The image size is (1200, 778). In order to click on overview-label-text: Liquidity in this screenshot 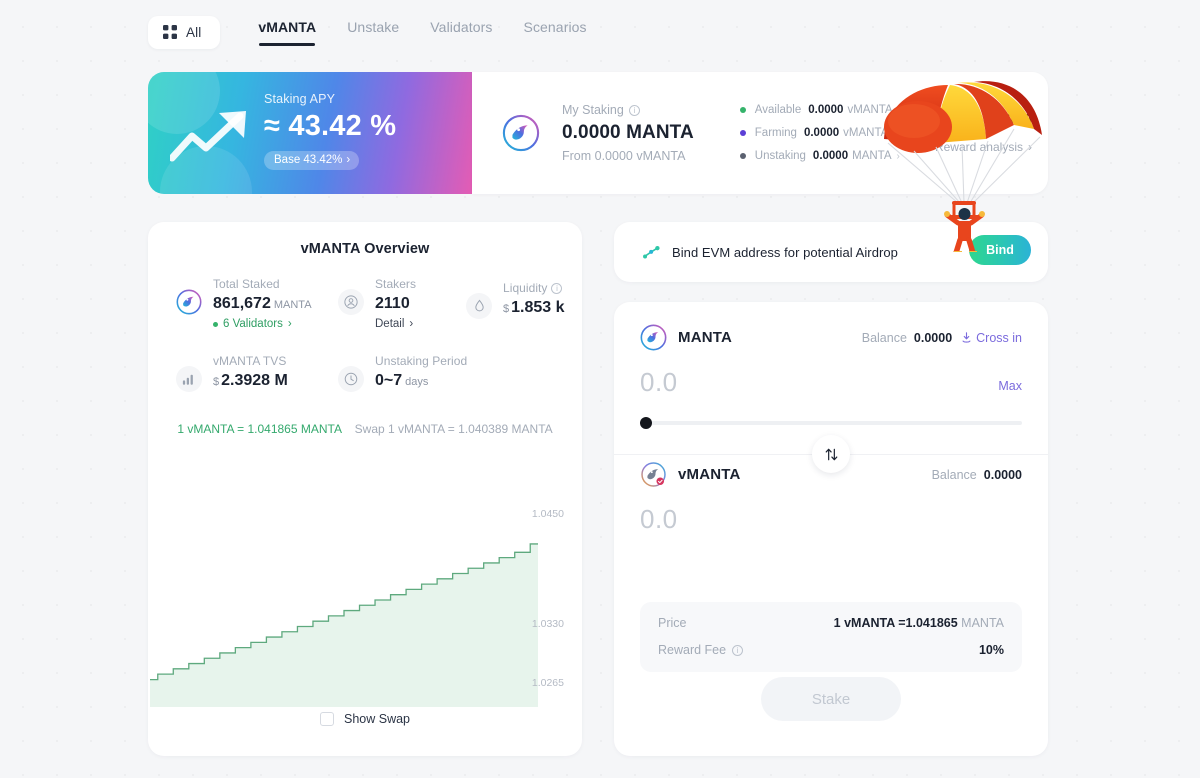, I will do `click(525, 288)`.